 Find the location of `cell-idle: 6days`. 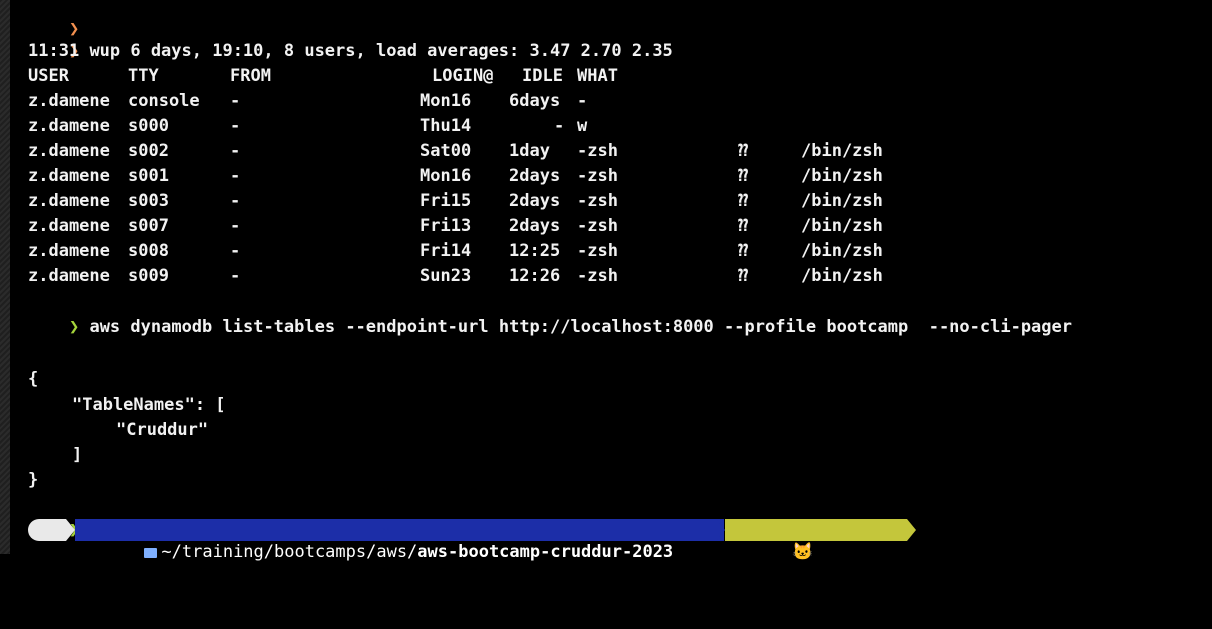

cell-idle: 6days is located at coordinates (535, 101).